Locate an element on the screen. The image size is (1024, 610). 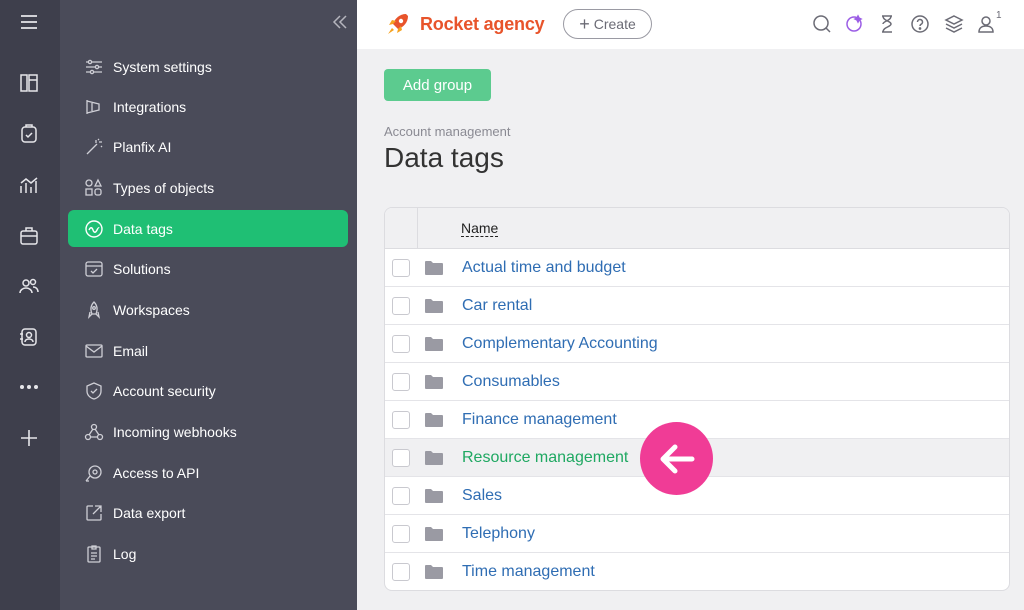
tag-group-link: Resource management is located at coordinates (545, 458).